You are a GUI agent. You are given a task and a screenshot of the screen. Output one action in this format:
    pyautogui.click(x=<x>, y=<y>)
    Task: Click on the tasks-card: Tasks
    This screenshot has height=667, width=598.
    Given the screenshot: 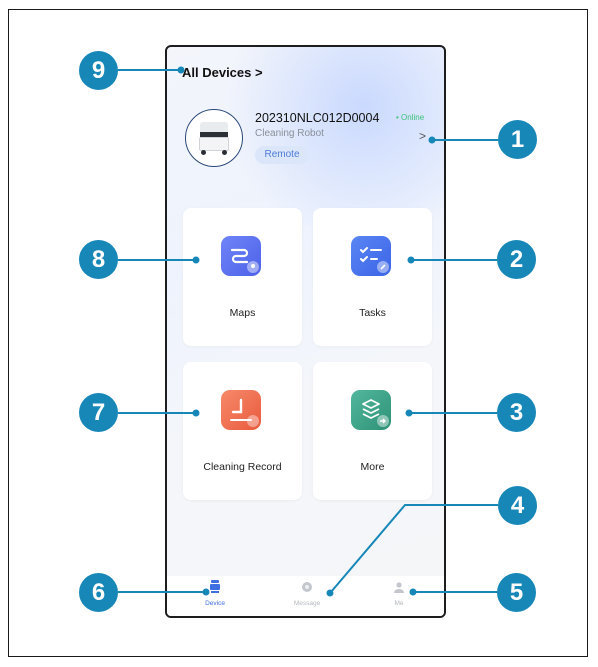 What is the action you would take?
    pyautogui.click(x=372, y=277)
    